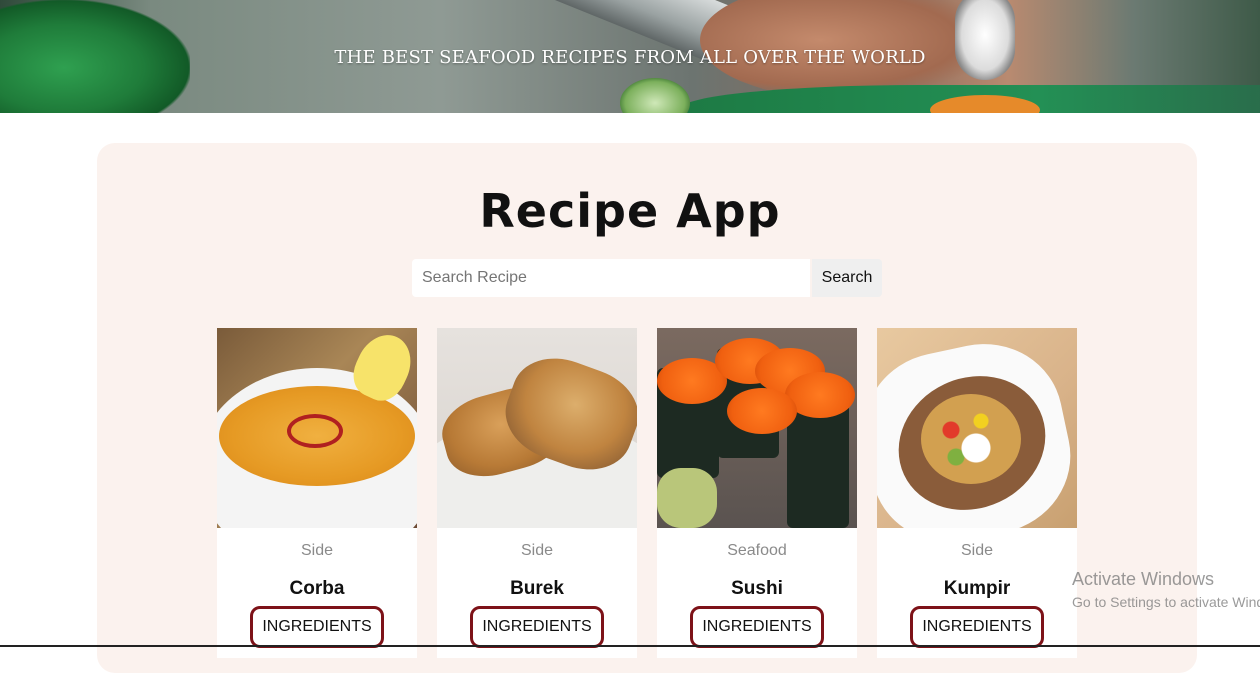 Image resolution: width=1260 pixels, height=673 pixels. Describe the element at coordinates (985, 40) in the screenshot. I see `hero-watch-image` at that location.